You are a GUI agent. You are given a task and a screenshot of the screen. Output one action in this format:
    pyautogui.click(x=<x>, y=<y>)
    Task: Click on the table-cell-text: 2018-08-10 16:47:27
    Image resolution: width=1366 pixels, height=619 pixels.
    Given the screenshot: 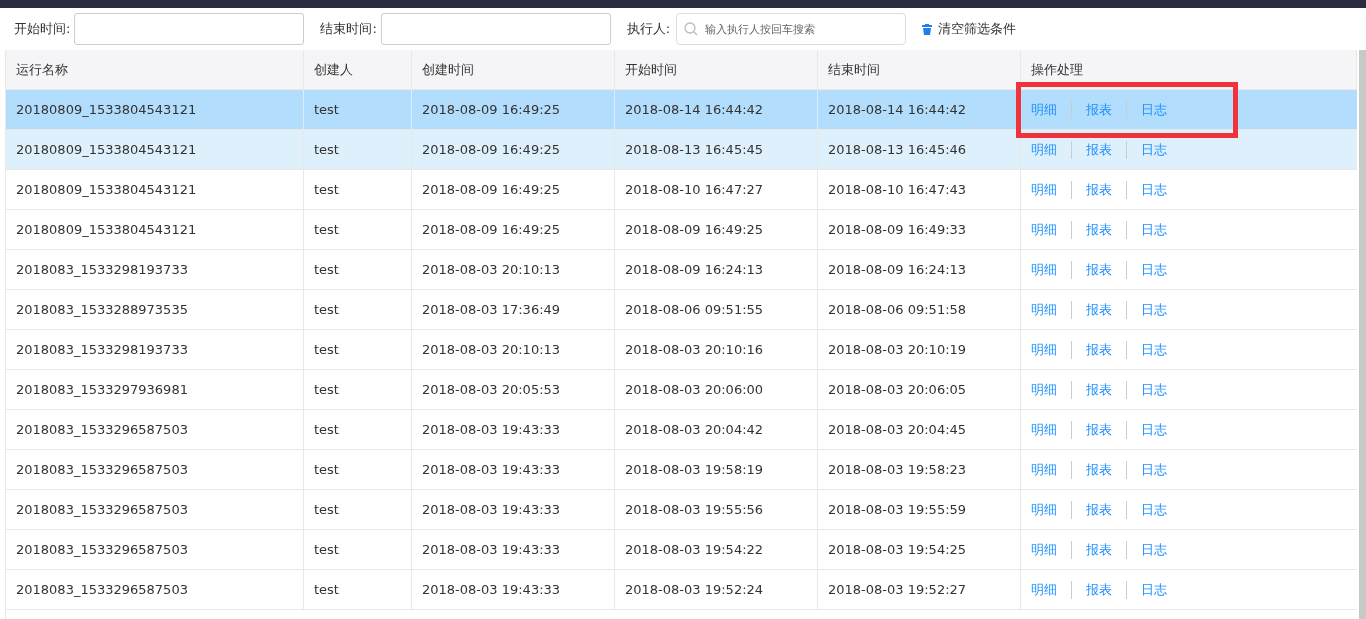 What is the action you would take?
    pyautogui.click(x=694, y=189)
    